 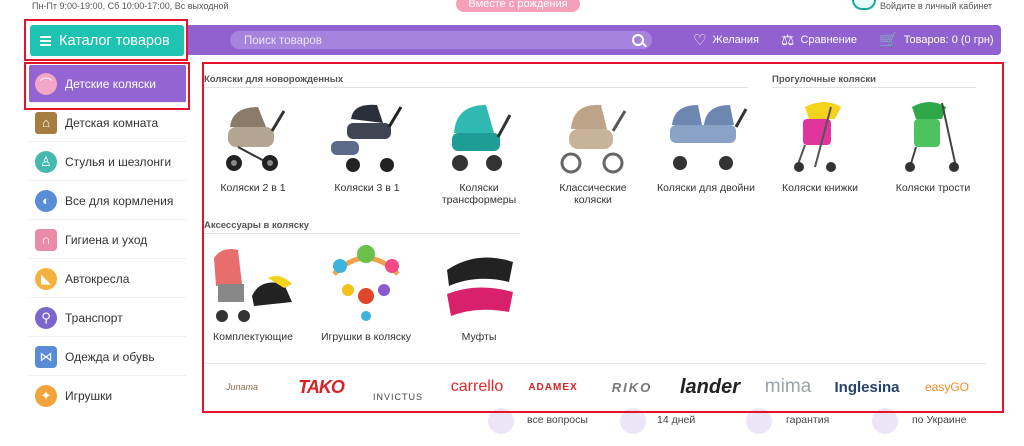 What do you see at coordinates (593, 139) in the screenshot?
I see `stroller-classic-image` at bounding box center [593, 139].